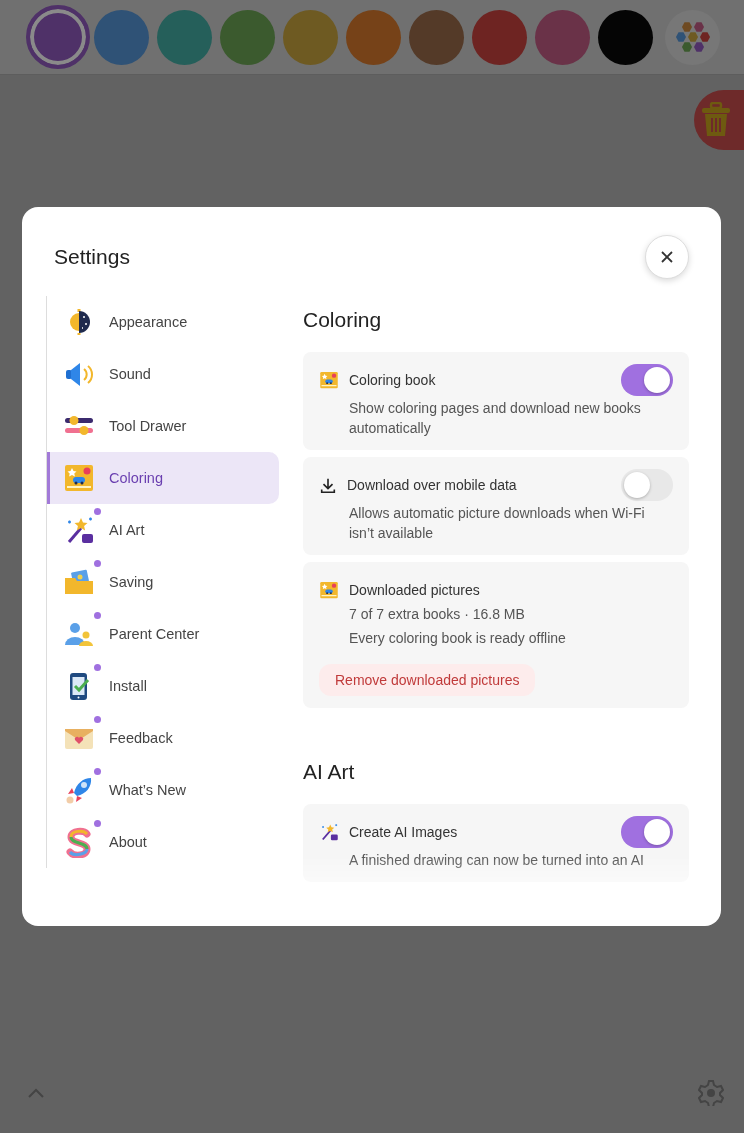 The height and width of the screenshot is (1133, 744). Describe the element at coordinates (328, 485) in the screenshot. I see `download-icon` at that location.